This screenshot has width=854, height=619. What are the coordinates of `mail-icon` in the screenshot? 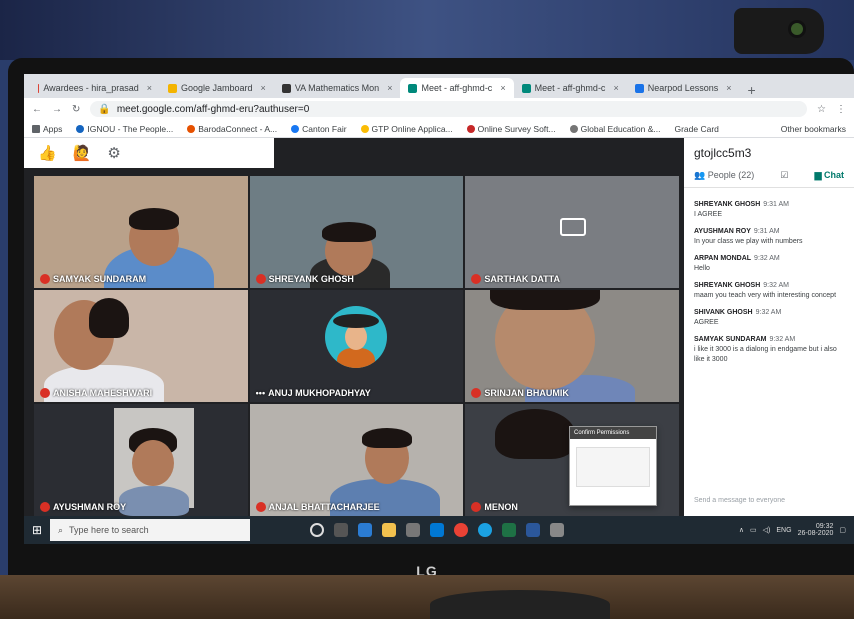 It's located at (437, 530).